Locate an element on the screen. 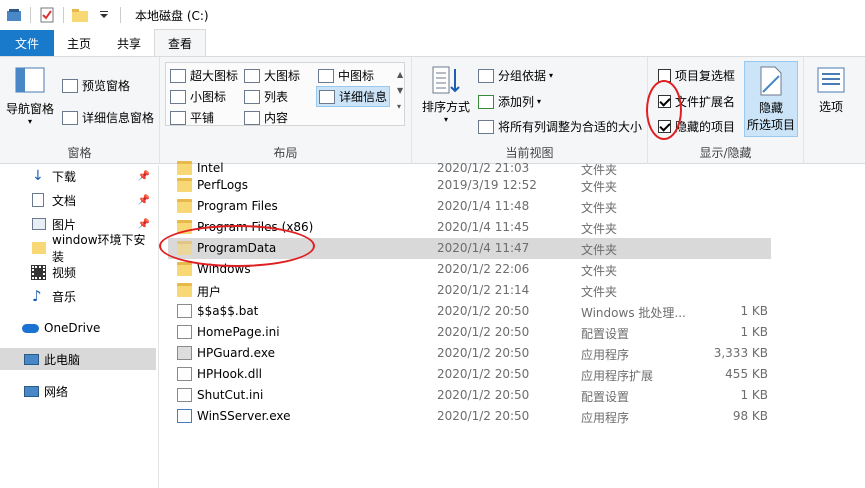 This screenshot has width=865, height=488. pane-divider is located at coordinates (158, 326).